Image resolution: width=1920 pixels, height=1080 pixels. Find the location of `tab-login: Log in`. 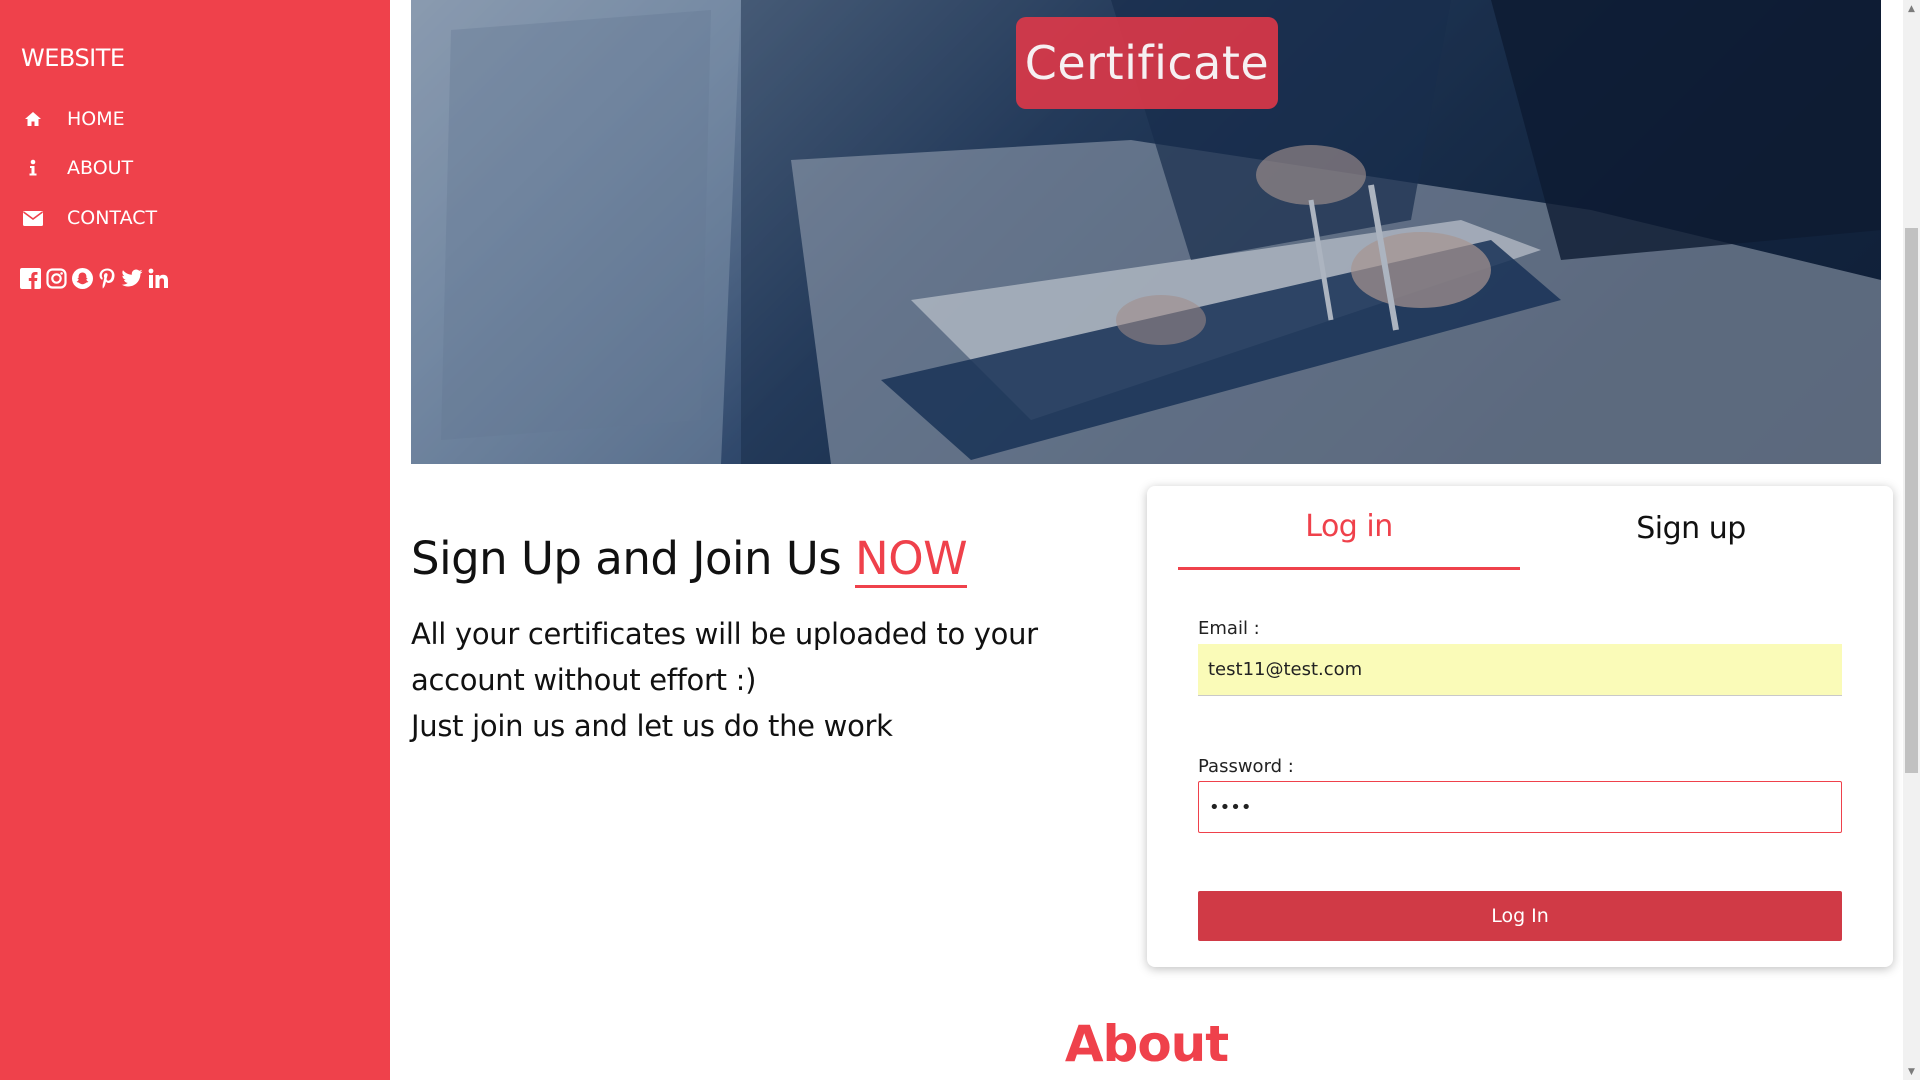

tab-login: Log in is located at coordinates (1349, 528).